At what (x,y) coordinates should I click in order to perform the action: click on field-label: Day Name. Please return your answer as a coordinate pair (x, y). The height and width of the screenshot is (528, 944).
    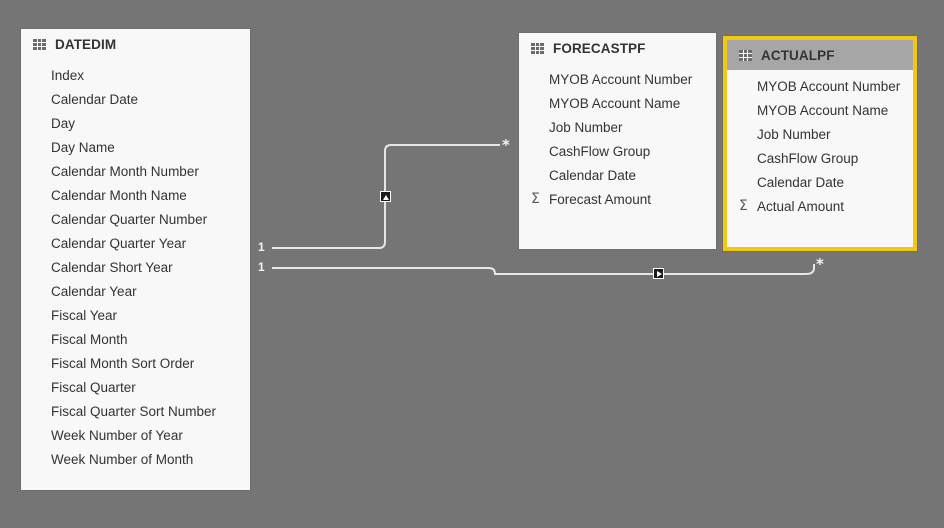
    Looking at the image, I should click on (83, 147).